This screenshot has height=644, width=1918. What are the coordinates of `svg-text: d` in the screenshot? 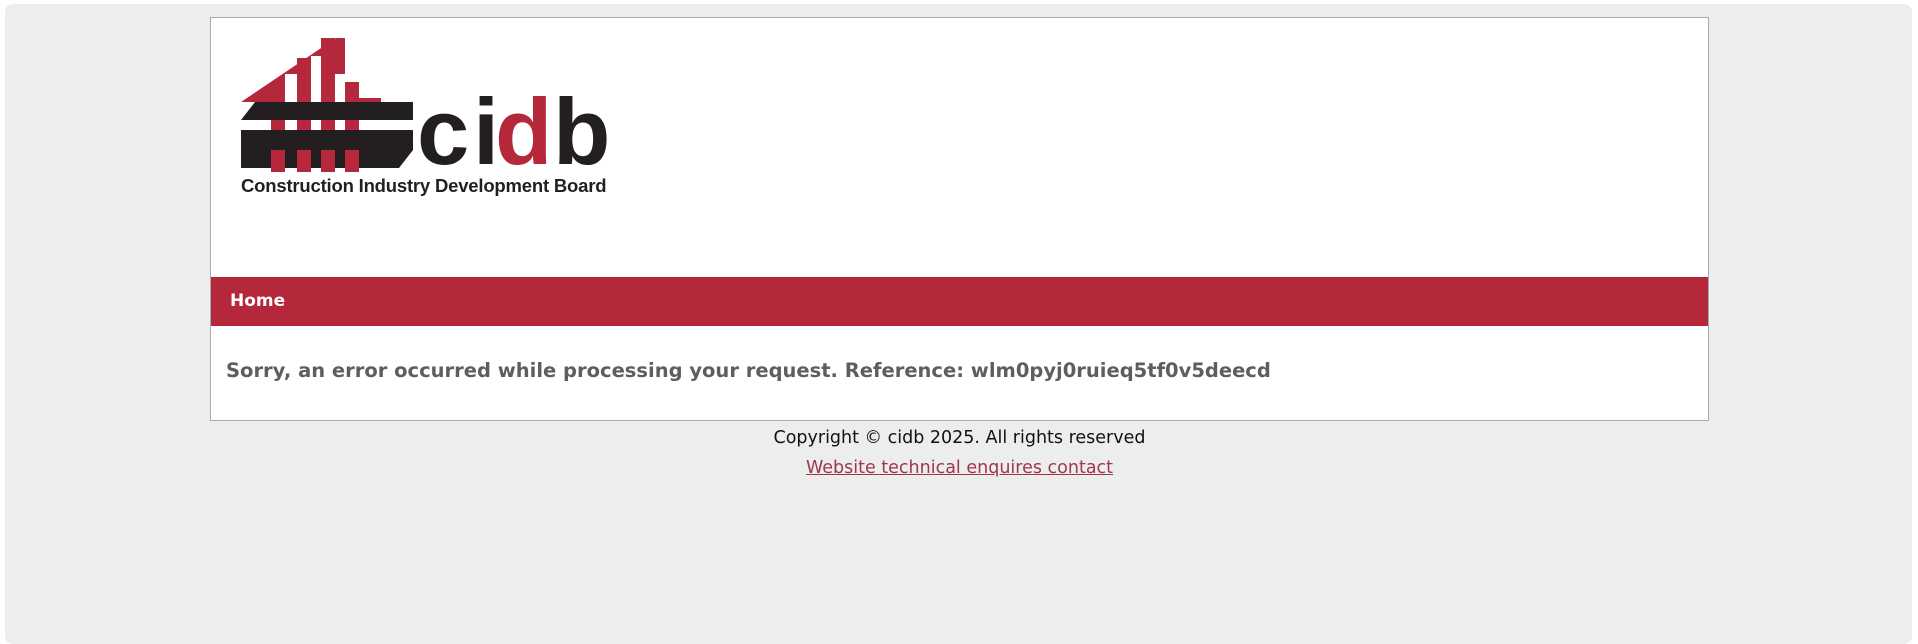 It's located at (523, 128).